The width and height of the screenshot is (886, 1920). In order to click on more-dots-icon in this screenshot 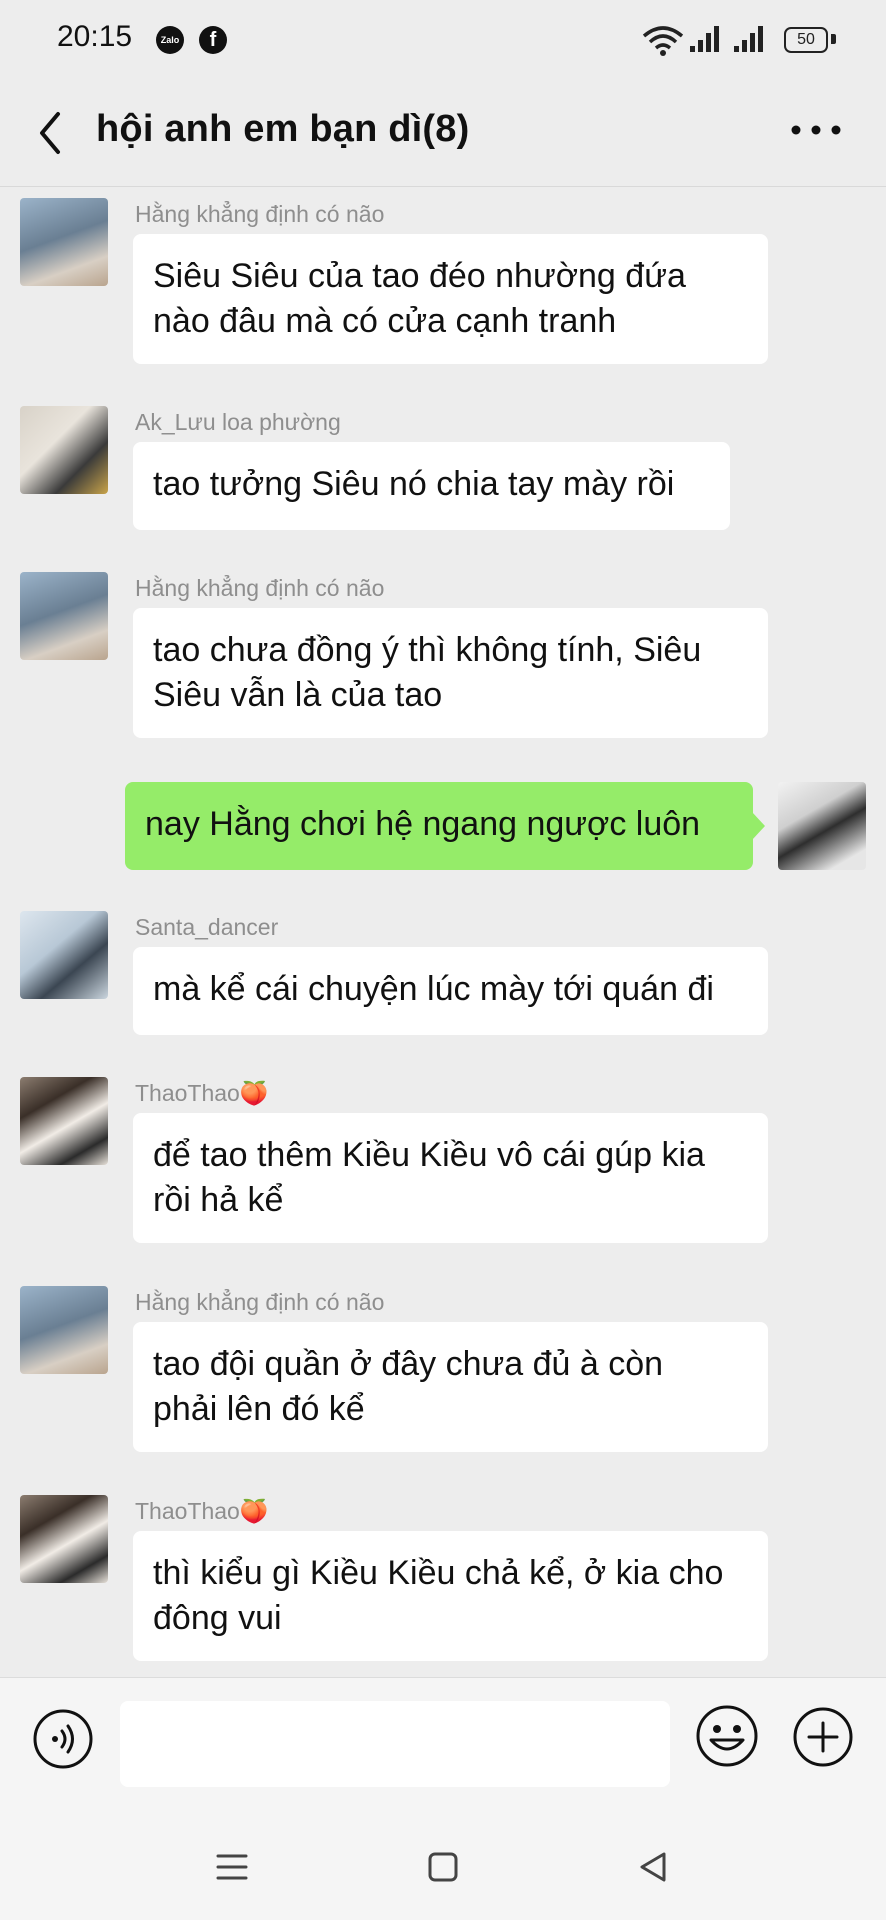, I will do `click(816, 130)`.